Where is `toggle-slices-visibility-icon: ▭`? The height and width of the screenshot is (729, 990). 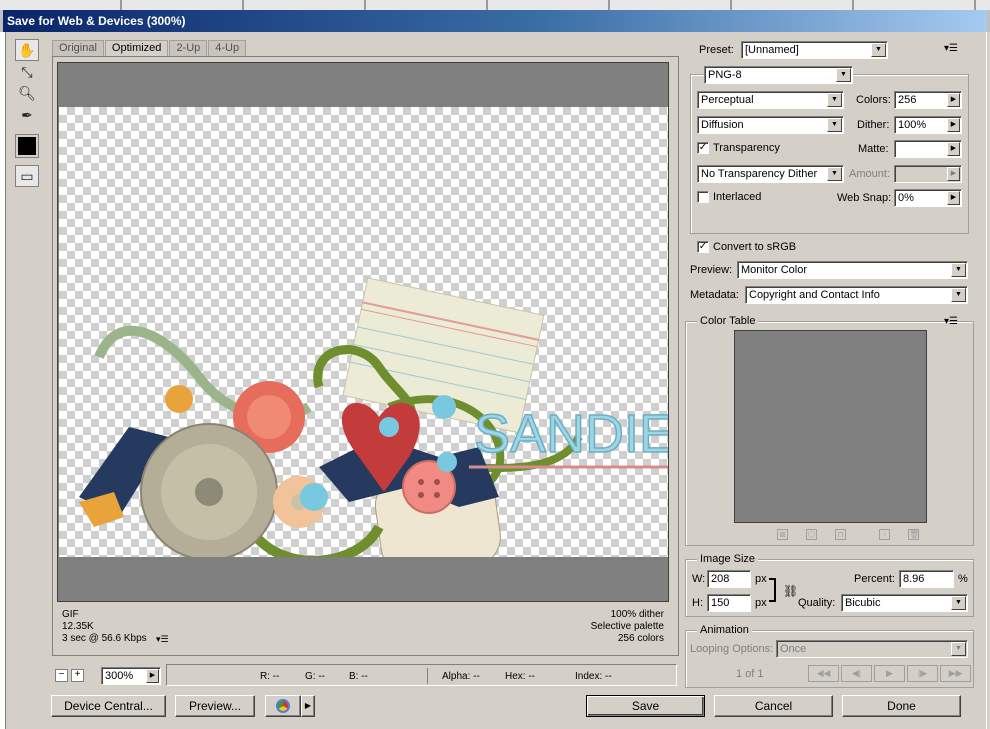 toggle-slices-visibility-icon: ▭ is located at coordinates (27, 176).